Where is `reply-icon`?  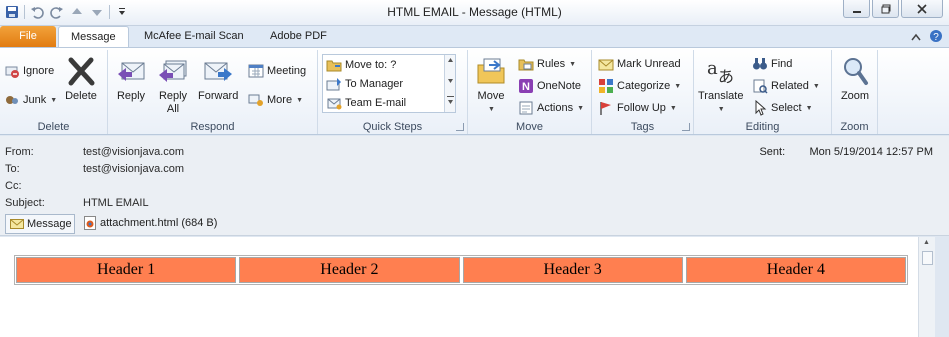
reply-icon is located at coordinates (131, 71).